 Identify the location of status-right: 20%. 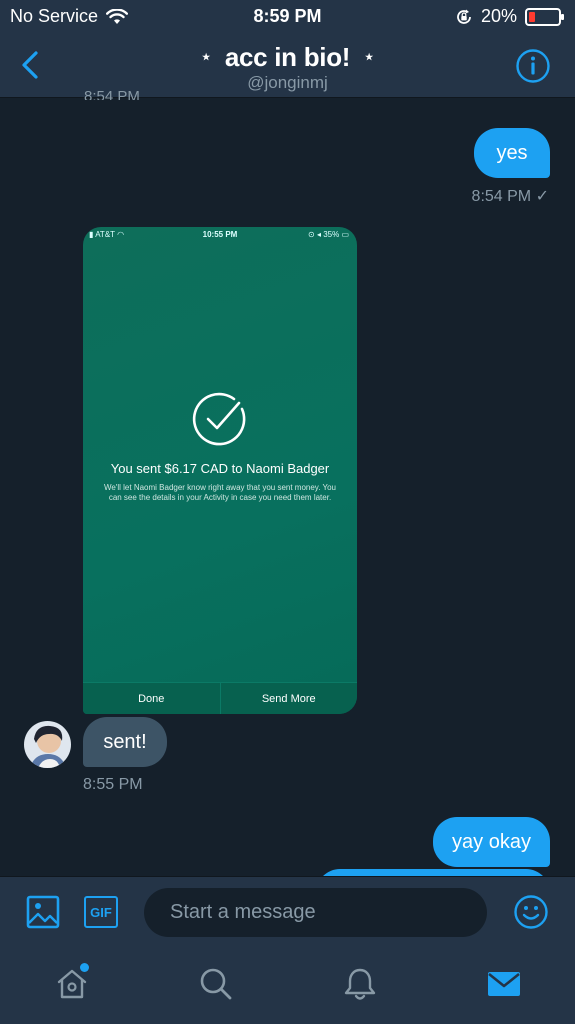
(509, 16).